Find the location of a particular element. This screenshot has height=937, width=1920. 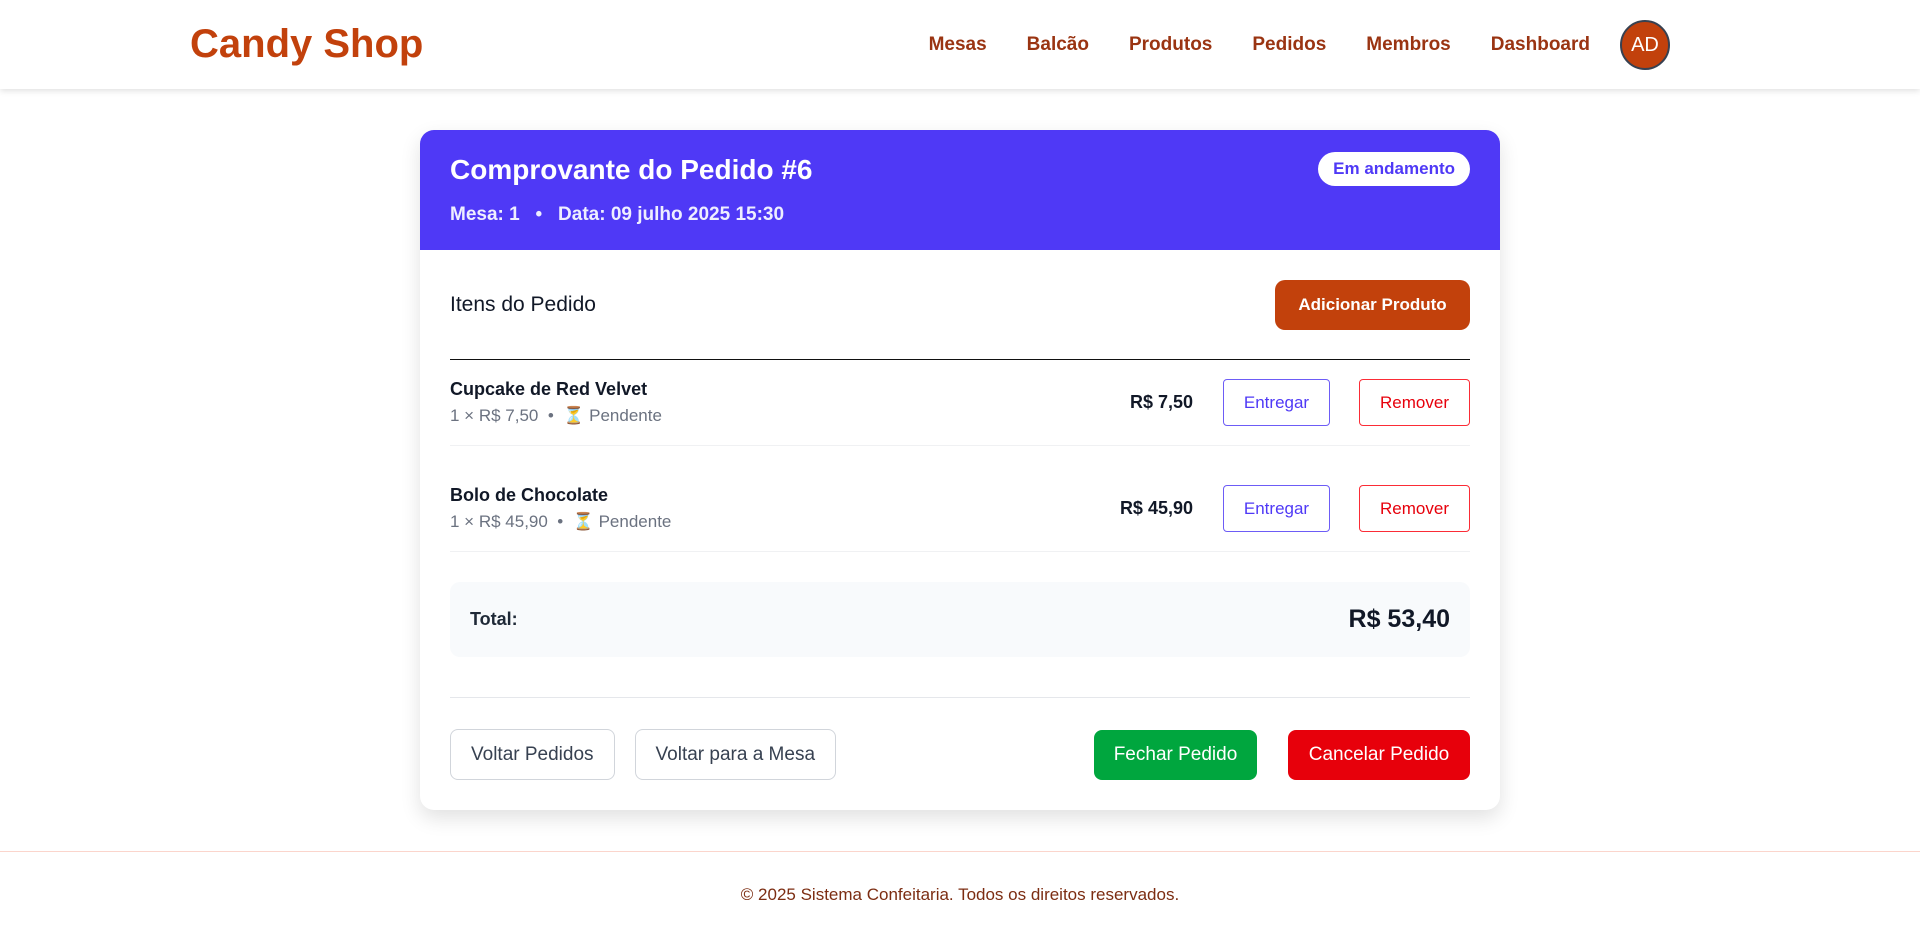

page-title: Comprovante do Pedido #6 is located at coordinates (631, 169).